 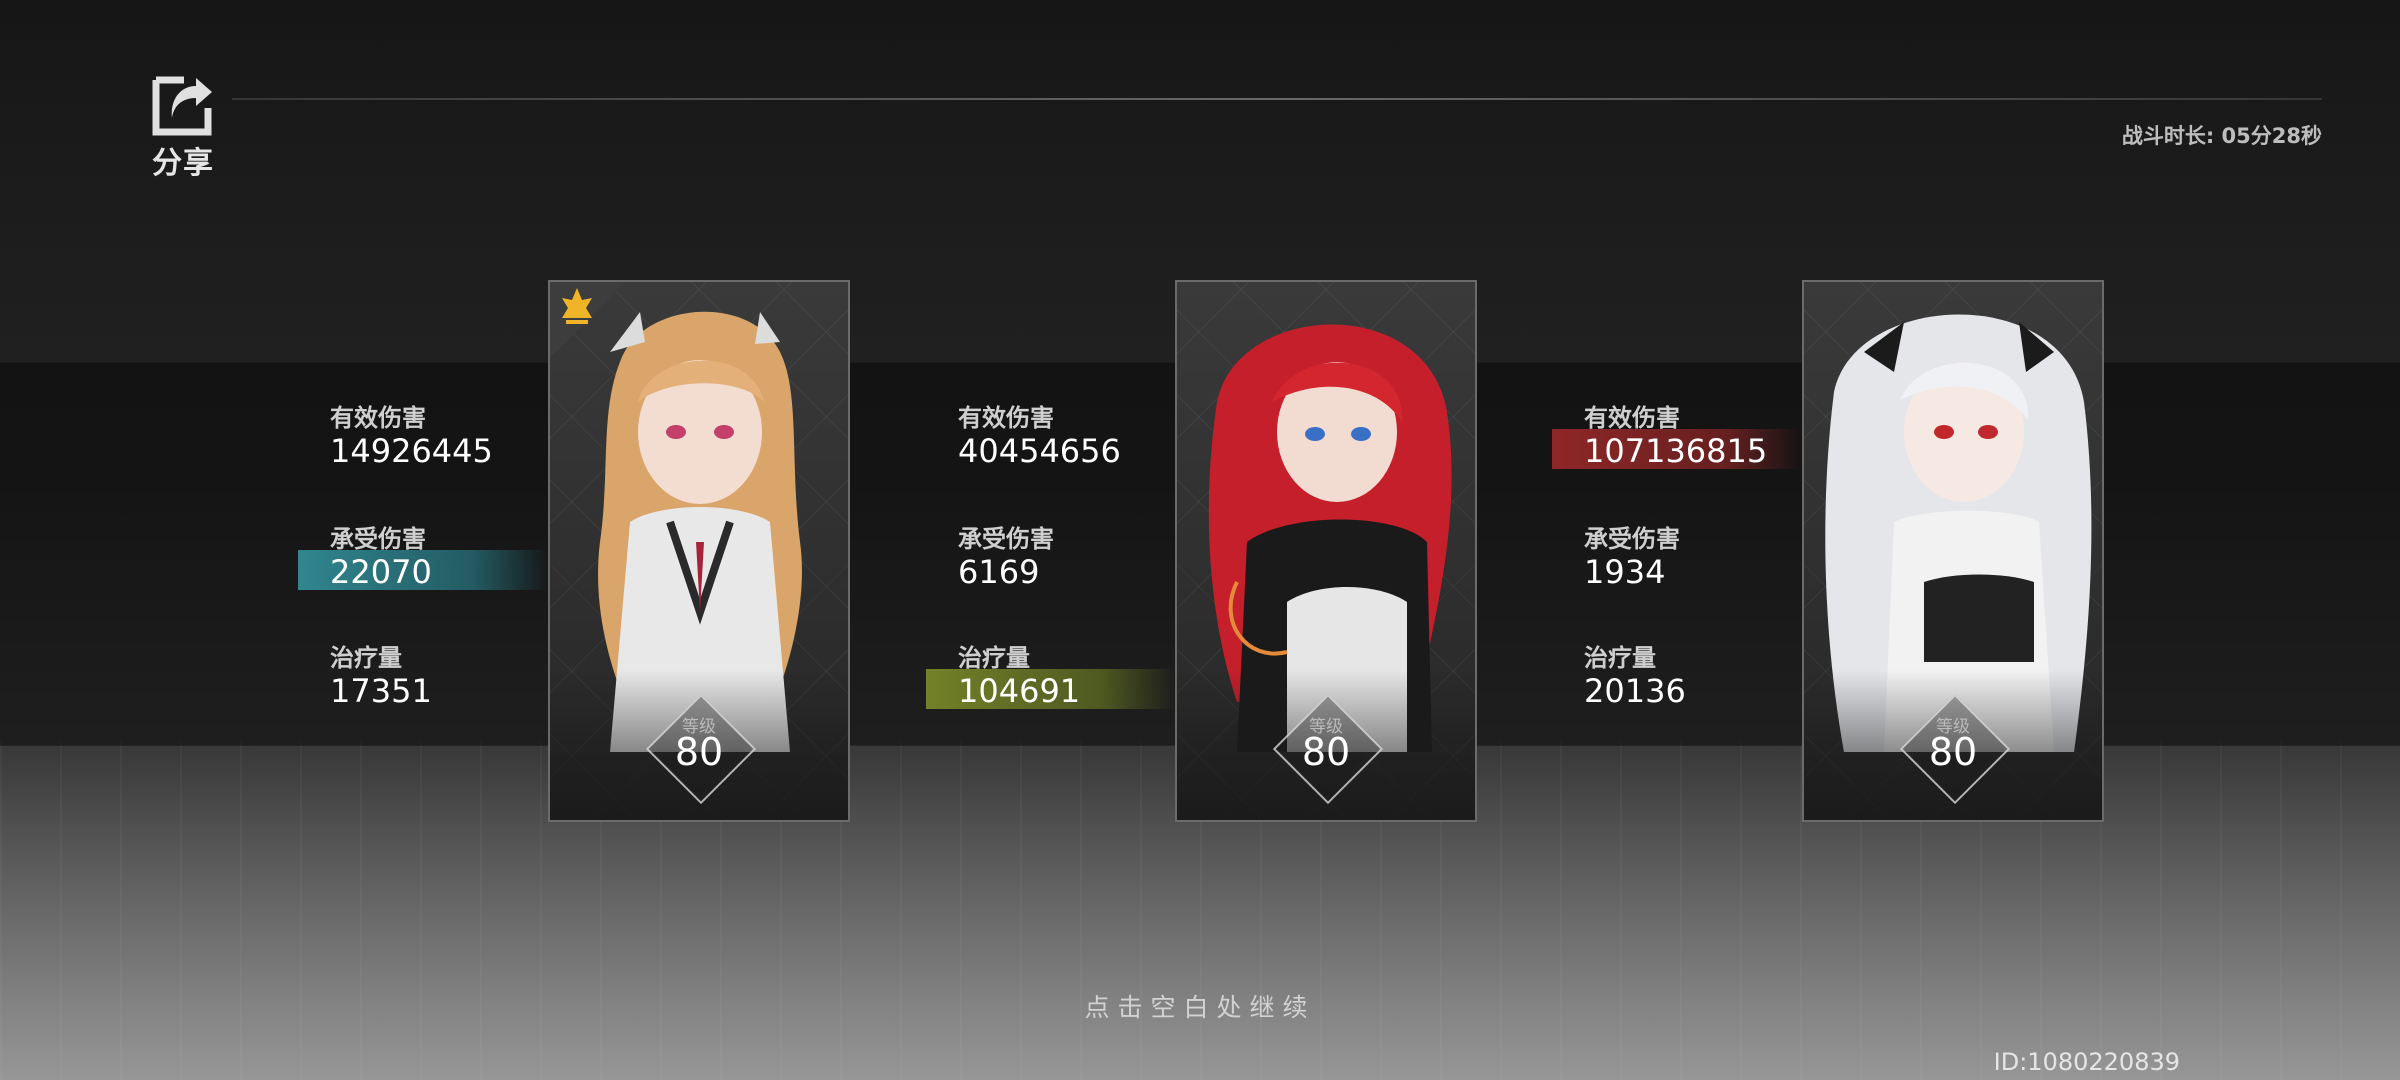 I want to click on battle-duration: 战斗时长: 05分28秒, so click(x=2221, y=136).